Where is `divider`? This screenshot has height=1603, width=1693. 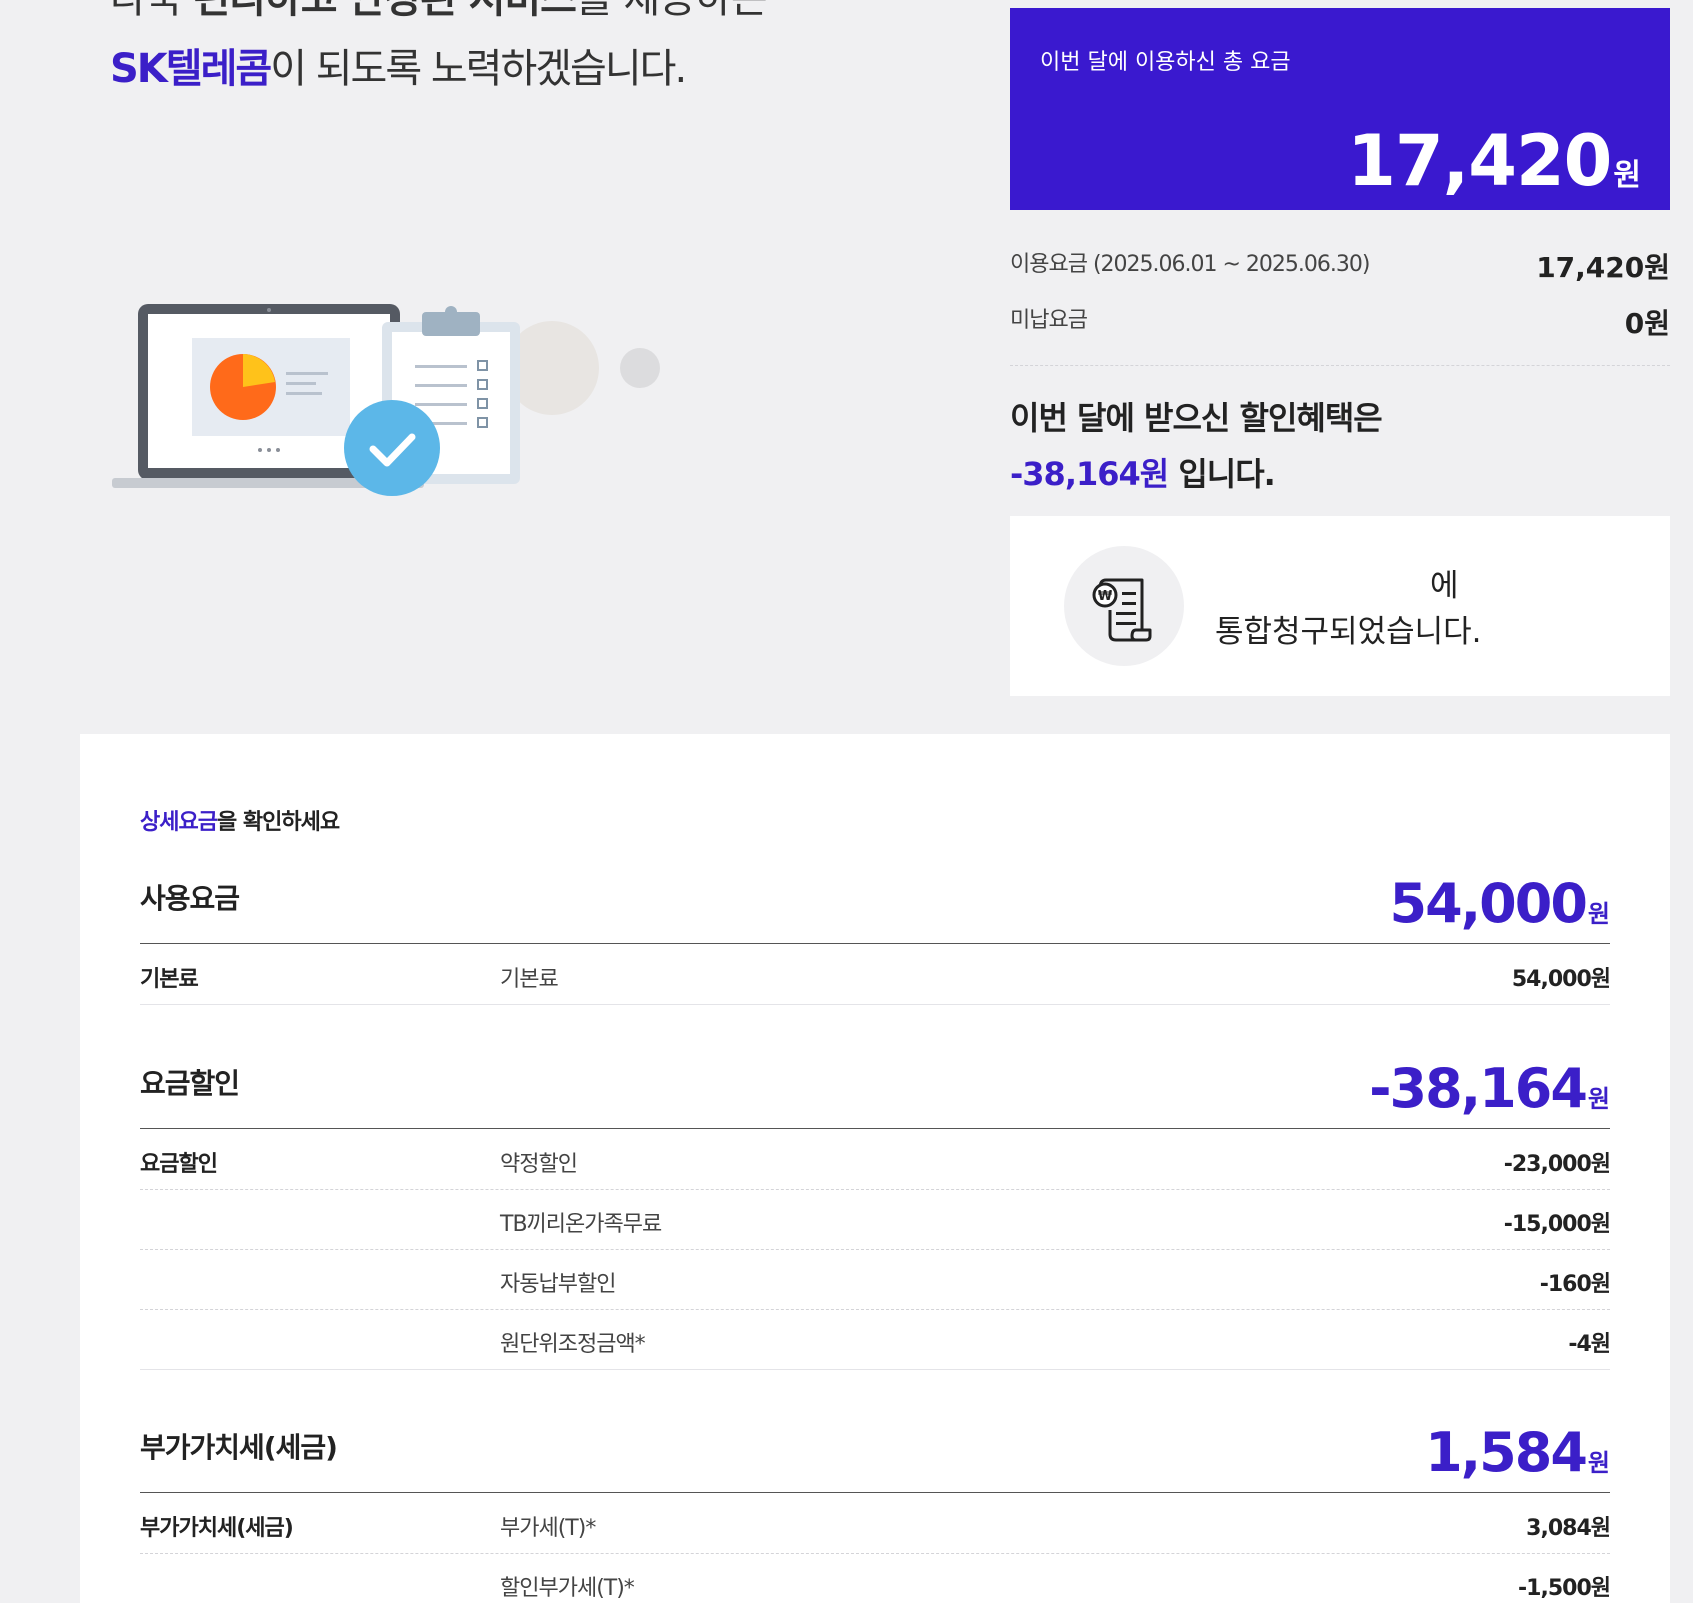 divider is located at coordinates (1340, 365).